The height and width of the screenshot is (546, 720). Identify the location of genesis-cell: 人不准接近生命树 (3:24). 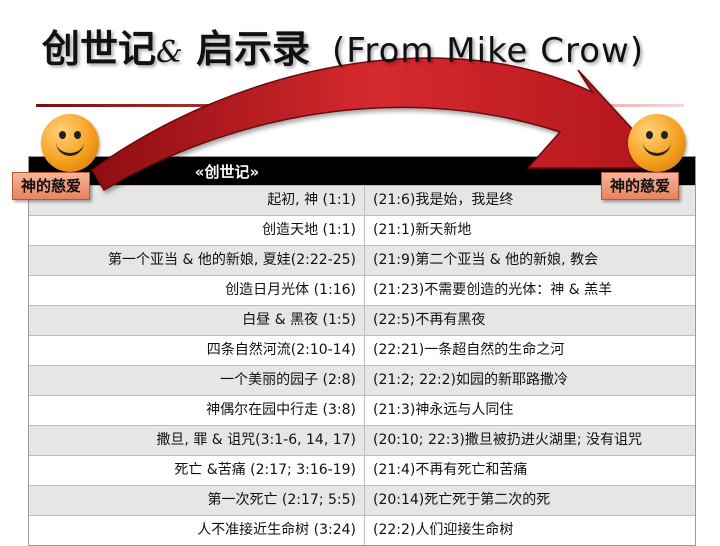
(197, 530).